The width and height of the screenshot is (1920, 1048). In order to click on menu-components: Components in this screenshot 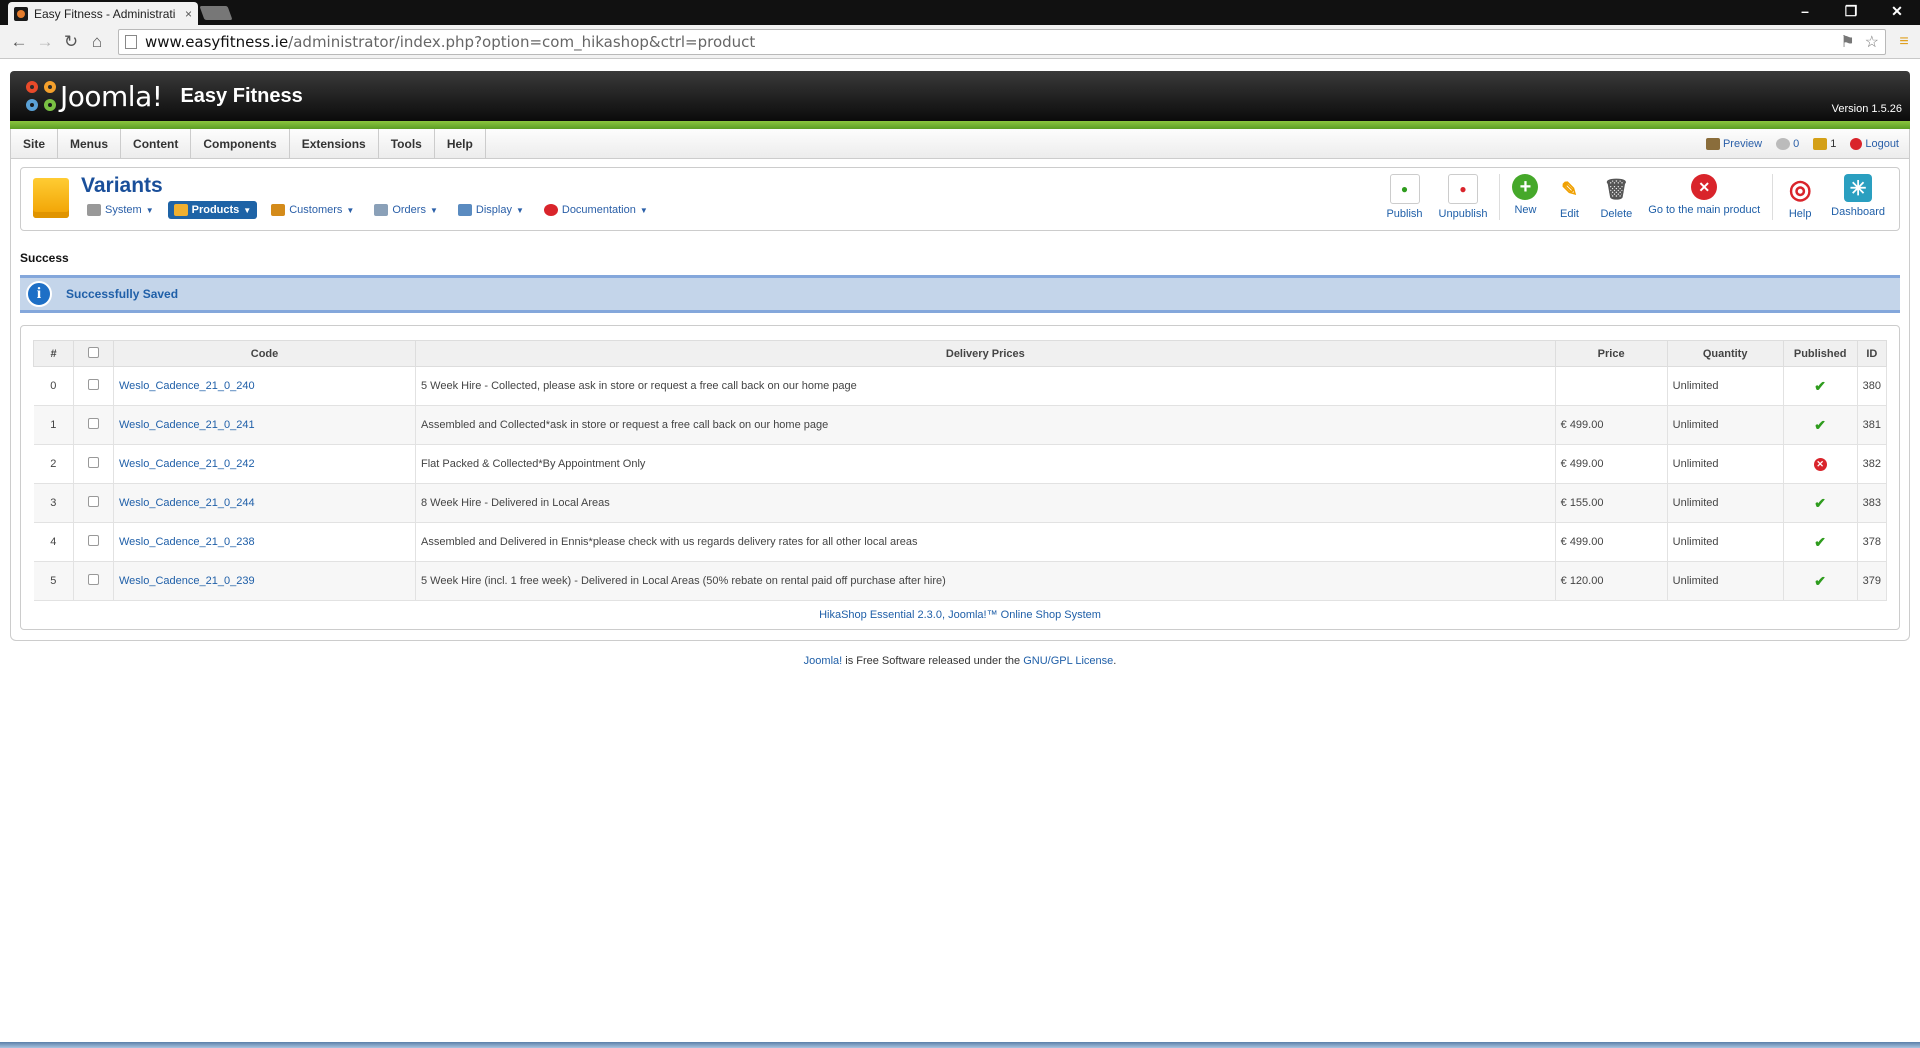, I will do `click(240, 143)`.